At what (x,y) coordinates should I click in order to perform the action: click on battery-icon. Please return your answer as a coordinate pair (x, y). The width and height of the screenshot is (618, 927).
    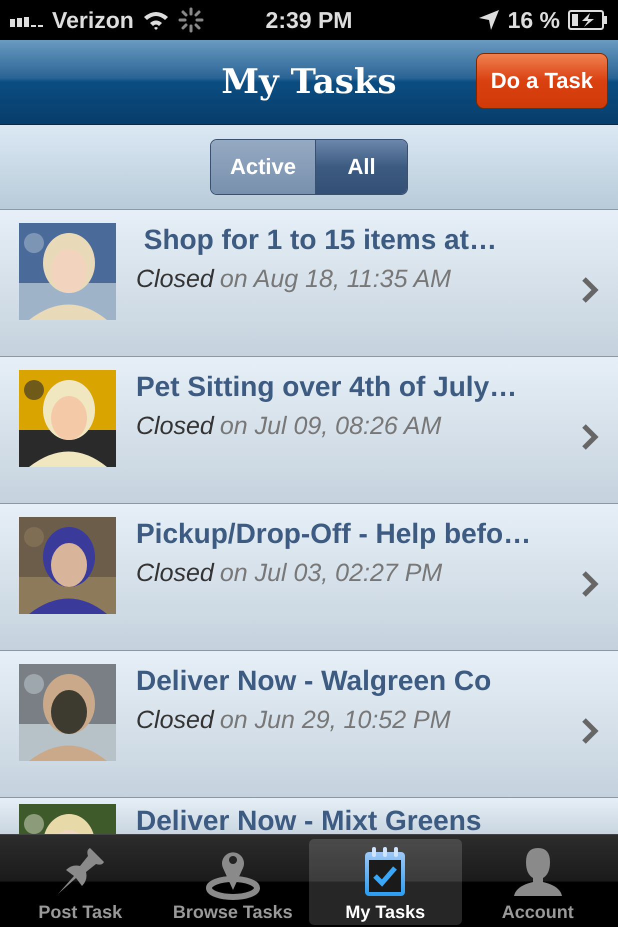
    Looking at the image, I should click on (588, 20).